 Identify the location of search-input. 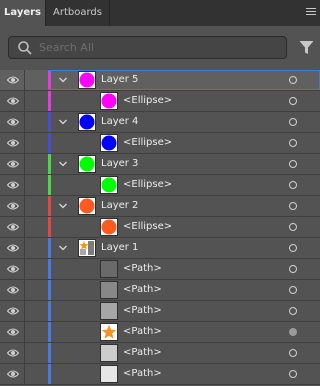
(159, 47).